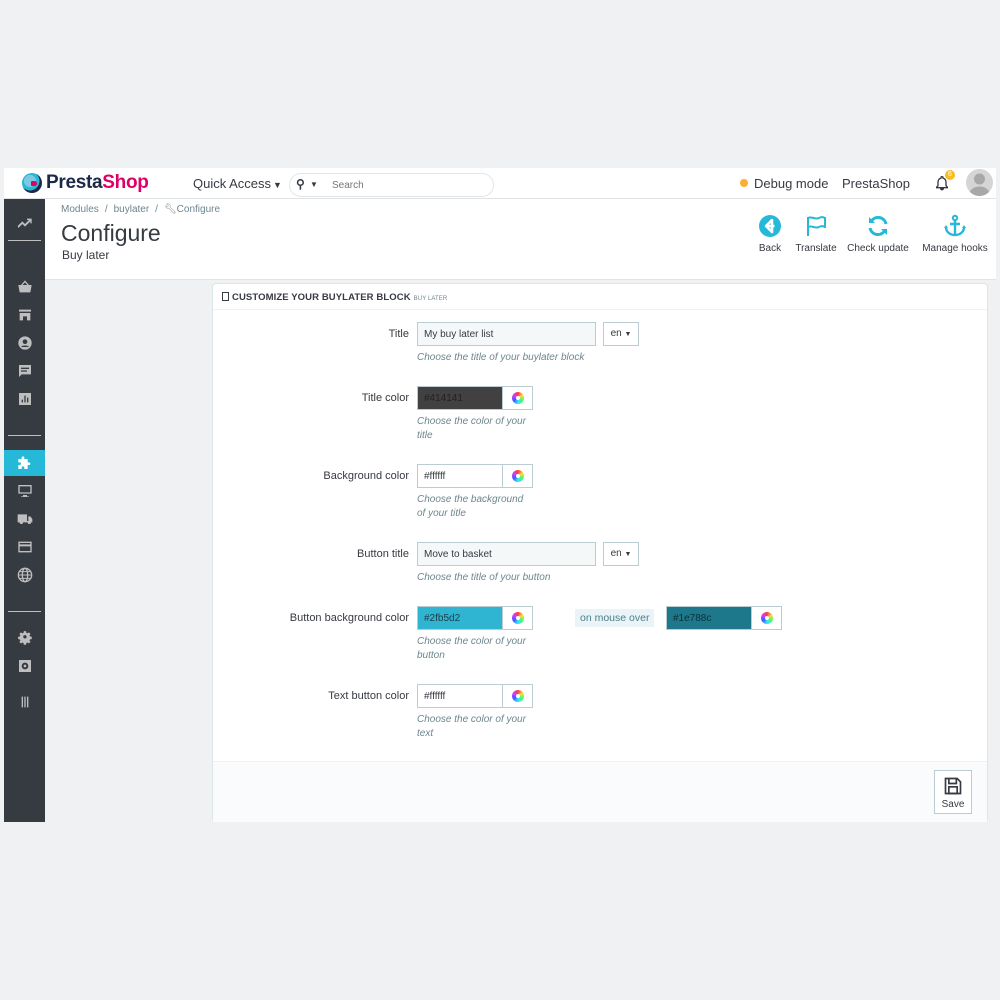 The height and width of the screenshot is (1000, 1000). What do you see at coordinates (349, 618) in the screenshot?
I see `button-background-color-label: Button background color` at bounding box center [349, 618].